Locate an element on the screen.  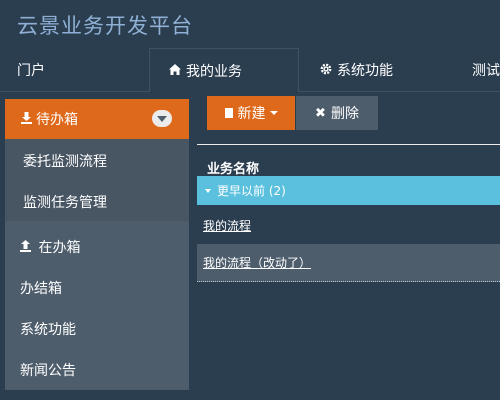
column-header-business-name: 业务名称 is located at coordinates (233, 169).